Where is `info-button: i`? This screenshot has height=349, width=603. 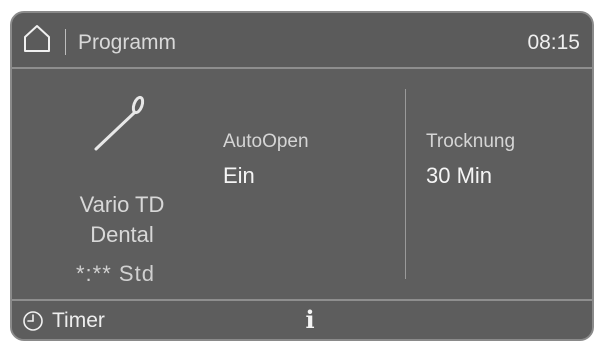
info-button: i is located at coordinates (310, 320).